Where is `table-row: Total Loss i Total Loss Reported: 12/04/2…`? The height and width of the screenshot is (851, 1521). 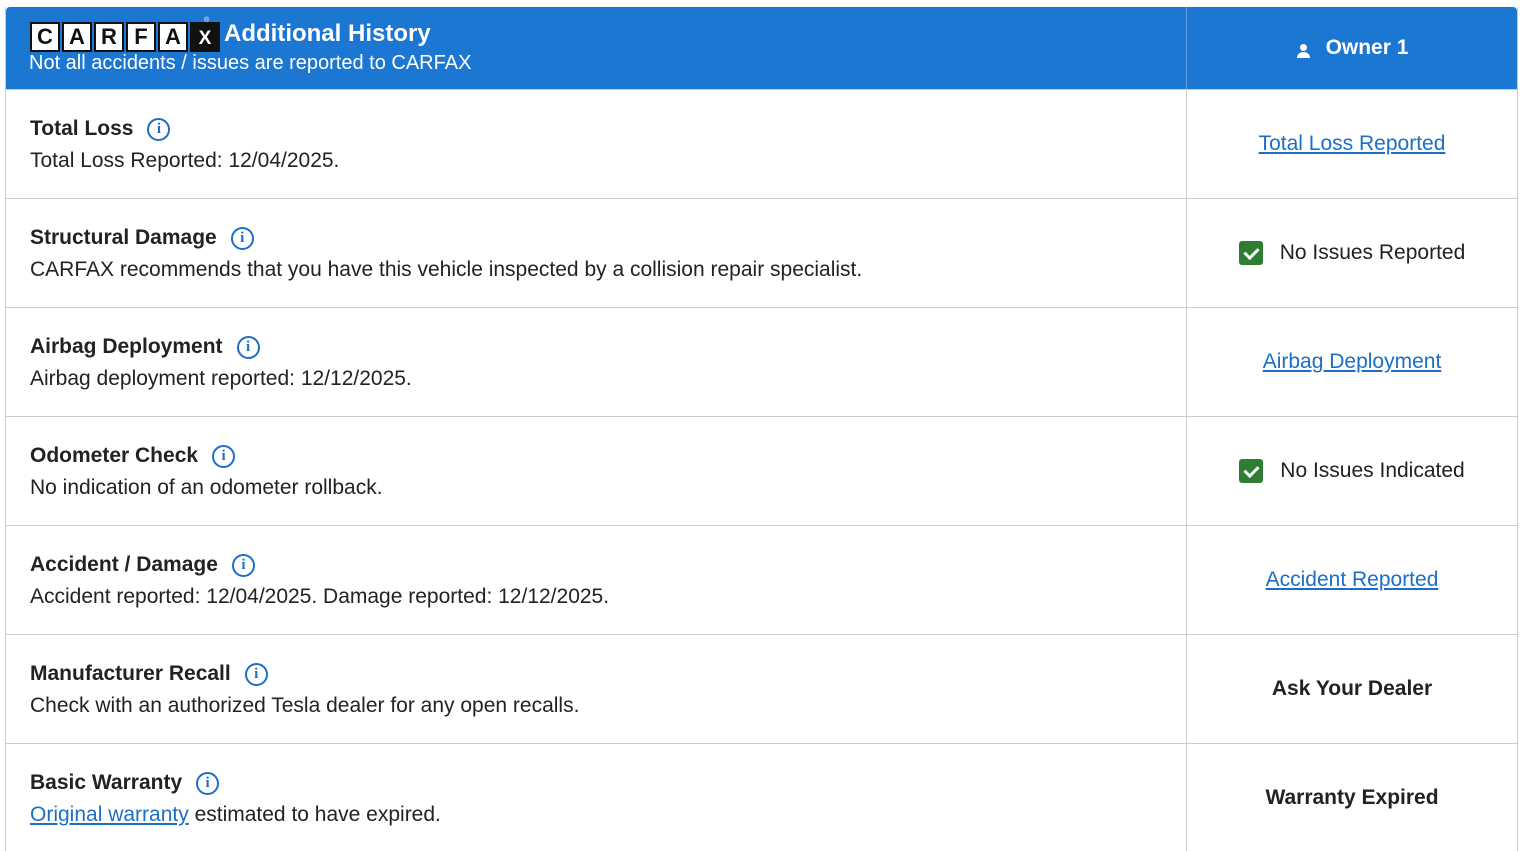 table-row: Total Loss i Total Loss Reported: 12/04/2… is located at coordinates (761, 143).